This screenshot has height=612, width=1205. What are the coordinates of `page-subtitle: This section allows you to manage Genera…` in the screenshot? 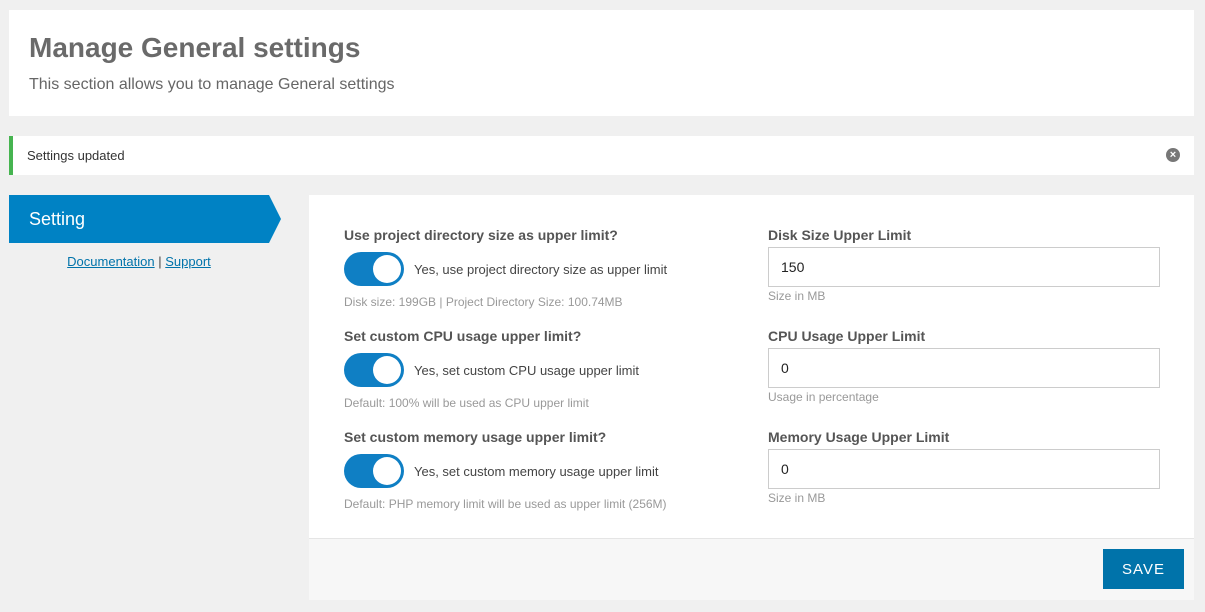 It's located at (212, 84).